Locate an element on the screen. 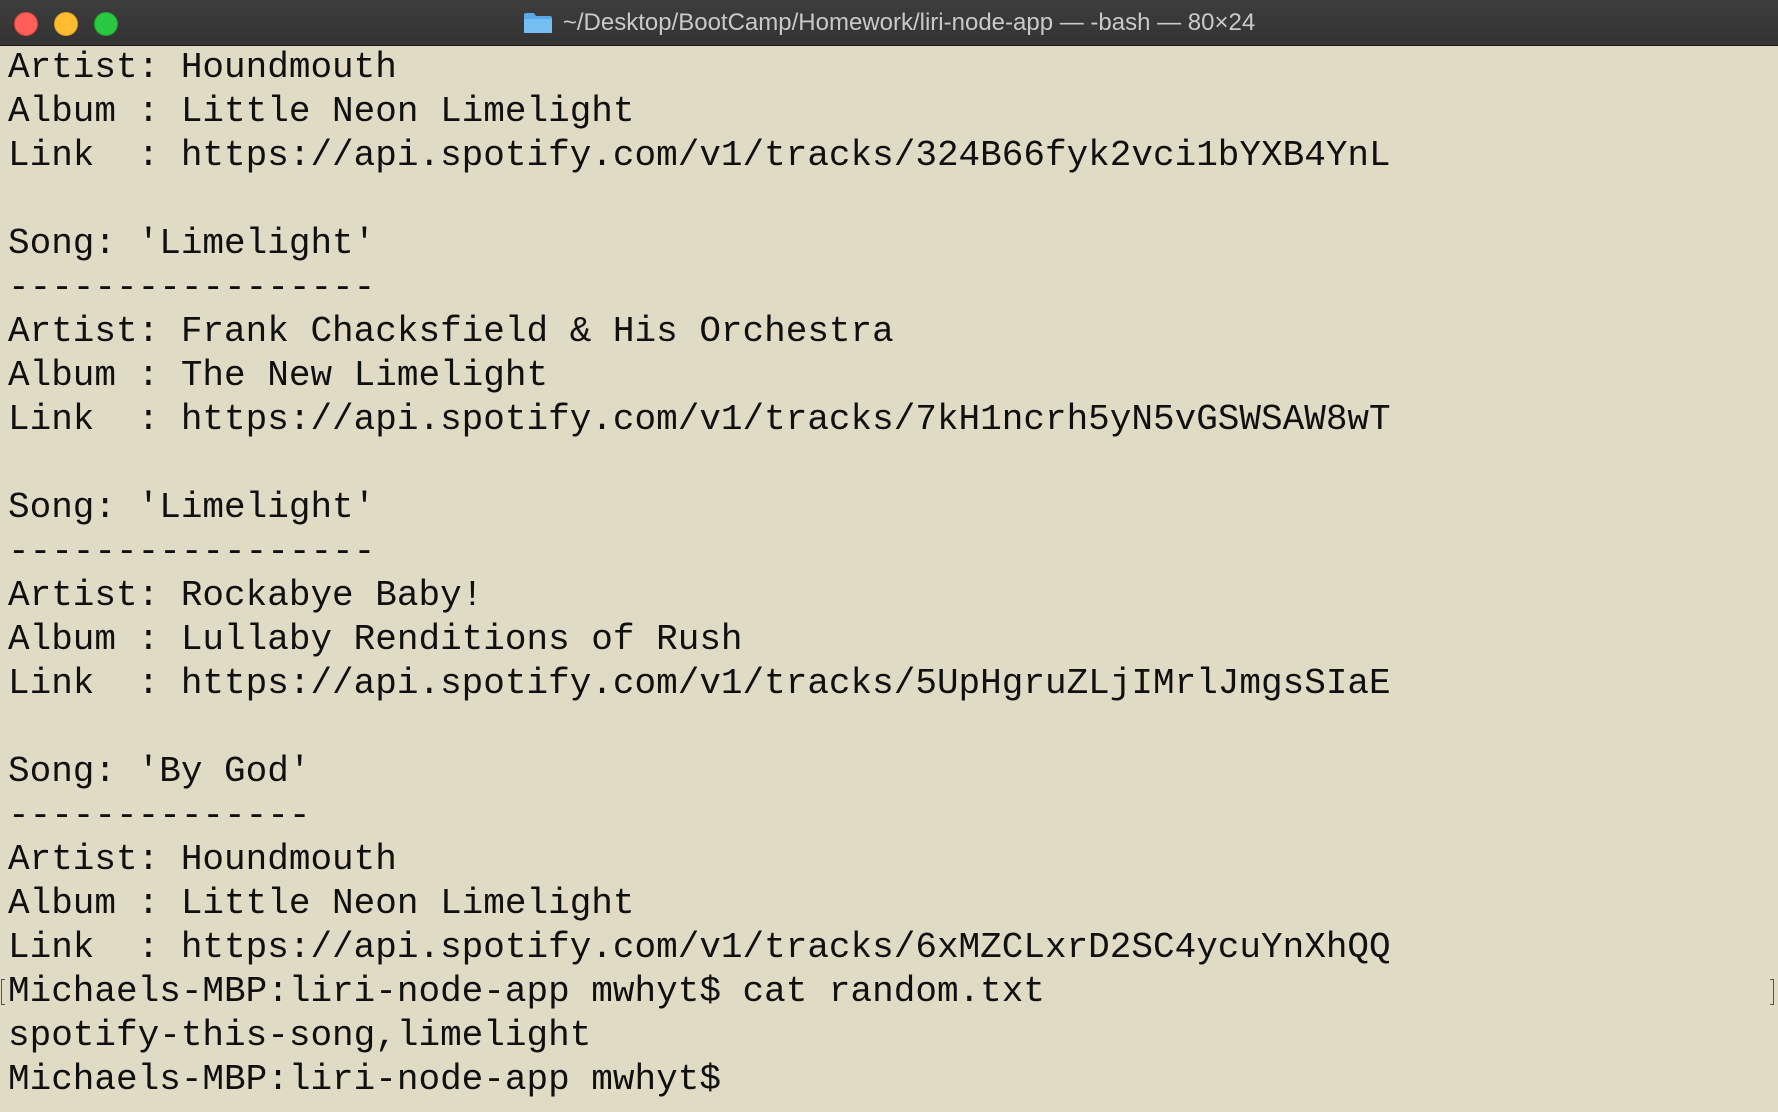 Image resolution: width=1778 pixels, height=1112 pixels. terminal-line: spotify-this-song,limelight is located at coordinates (300, 1035).